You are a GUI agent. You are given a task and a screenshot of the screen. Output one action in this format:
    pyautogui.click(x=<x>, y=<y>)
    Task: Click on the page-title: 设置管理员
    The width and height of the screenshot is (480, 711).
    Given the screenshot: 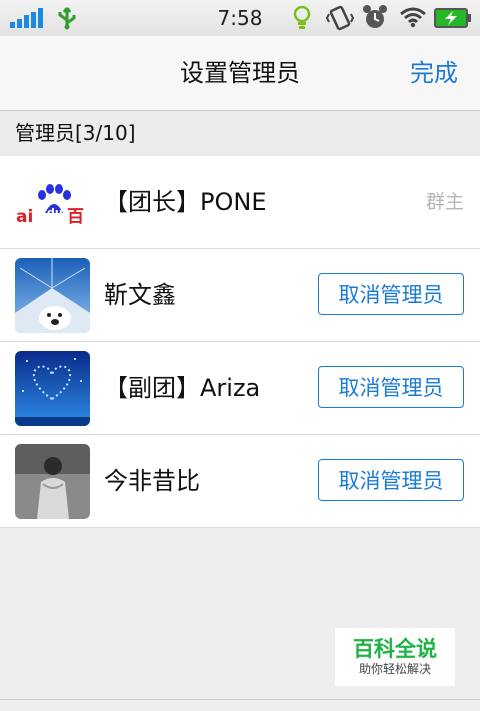 What is the action you would take?
    pyautogui.click(x=240, y=73)
    